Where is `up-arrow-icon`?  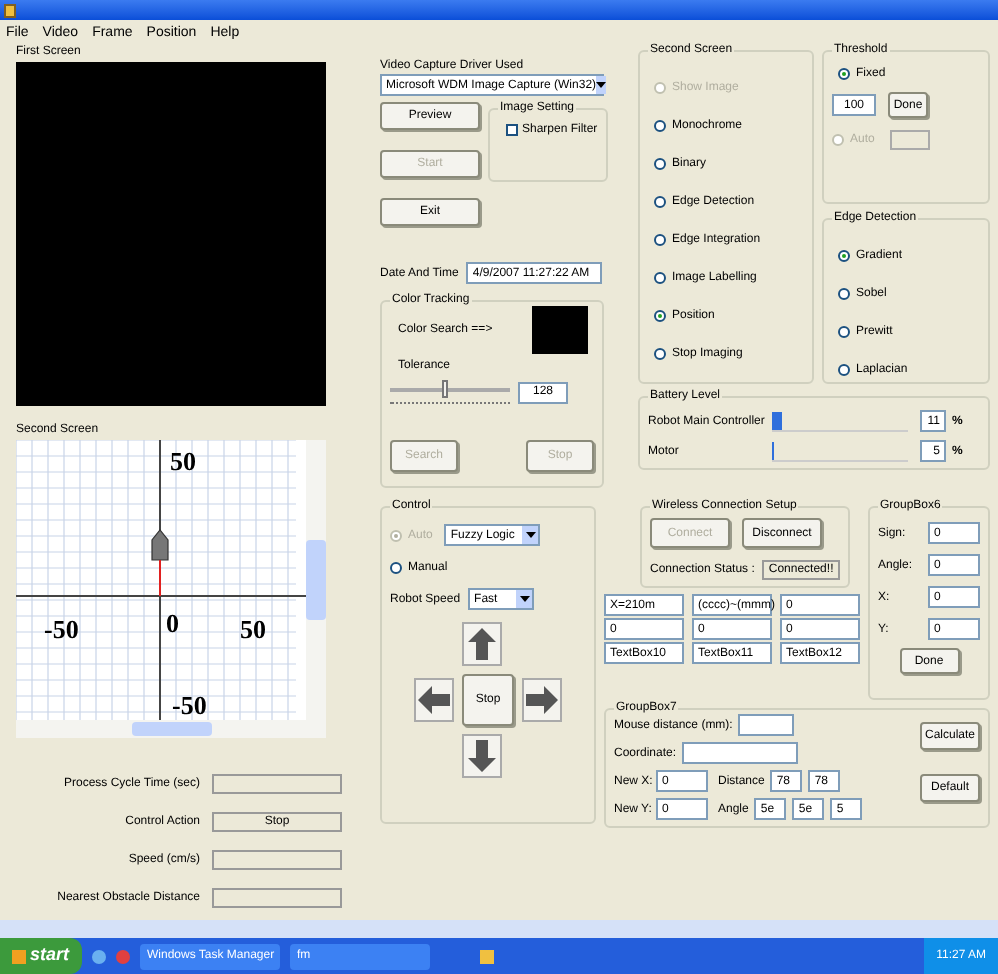
up-arrow-icon is located at coordinates (482, 644).